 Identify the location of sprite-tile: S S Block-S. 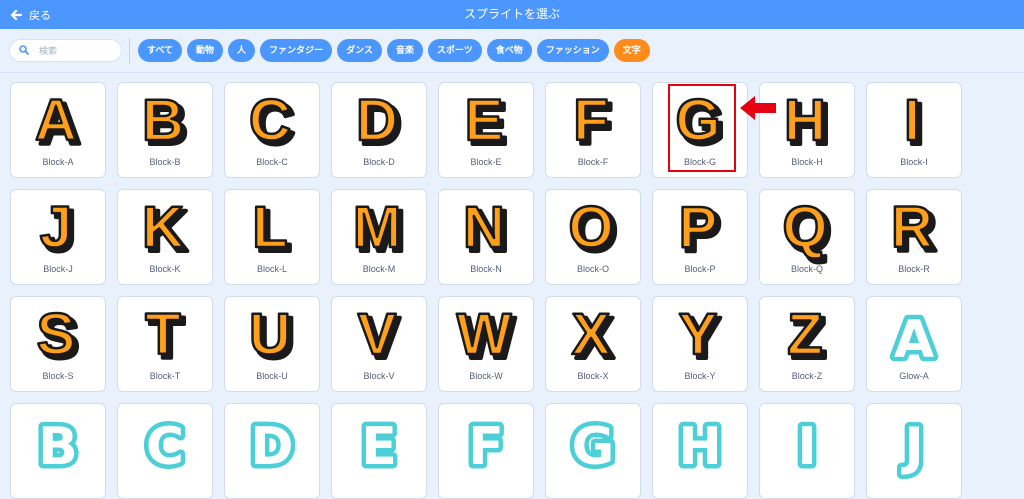
(58, 344).